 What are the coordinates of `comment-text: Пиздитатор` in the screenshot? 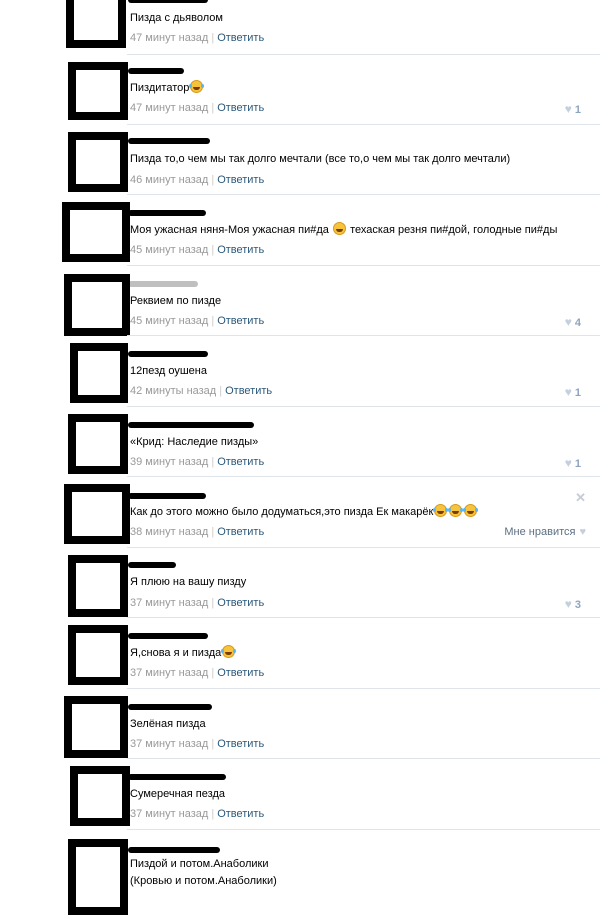 It's located at (167, 88).